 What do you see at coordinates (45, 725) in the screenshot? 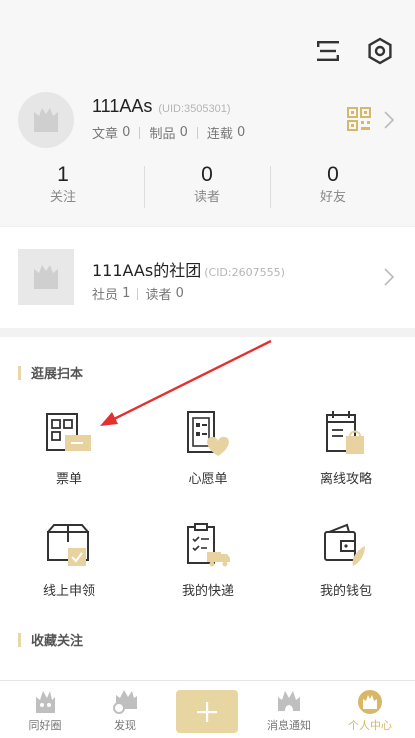
I see `tab-circle-label: 同好圈` at bounding box center [45, 725].